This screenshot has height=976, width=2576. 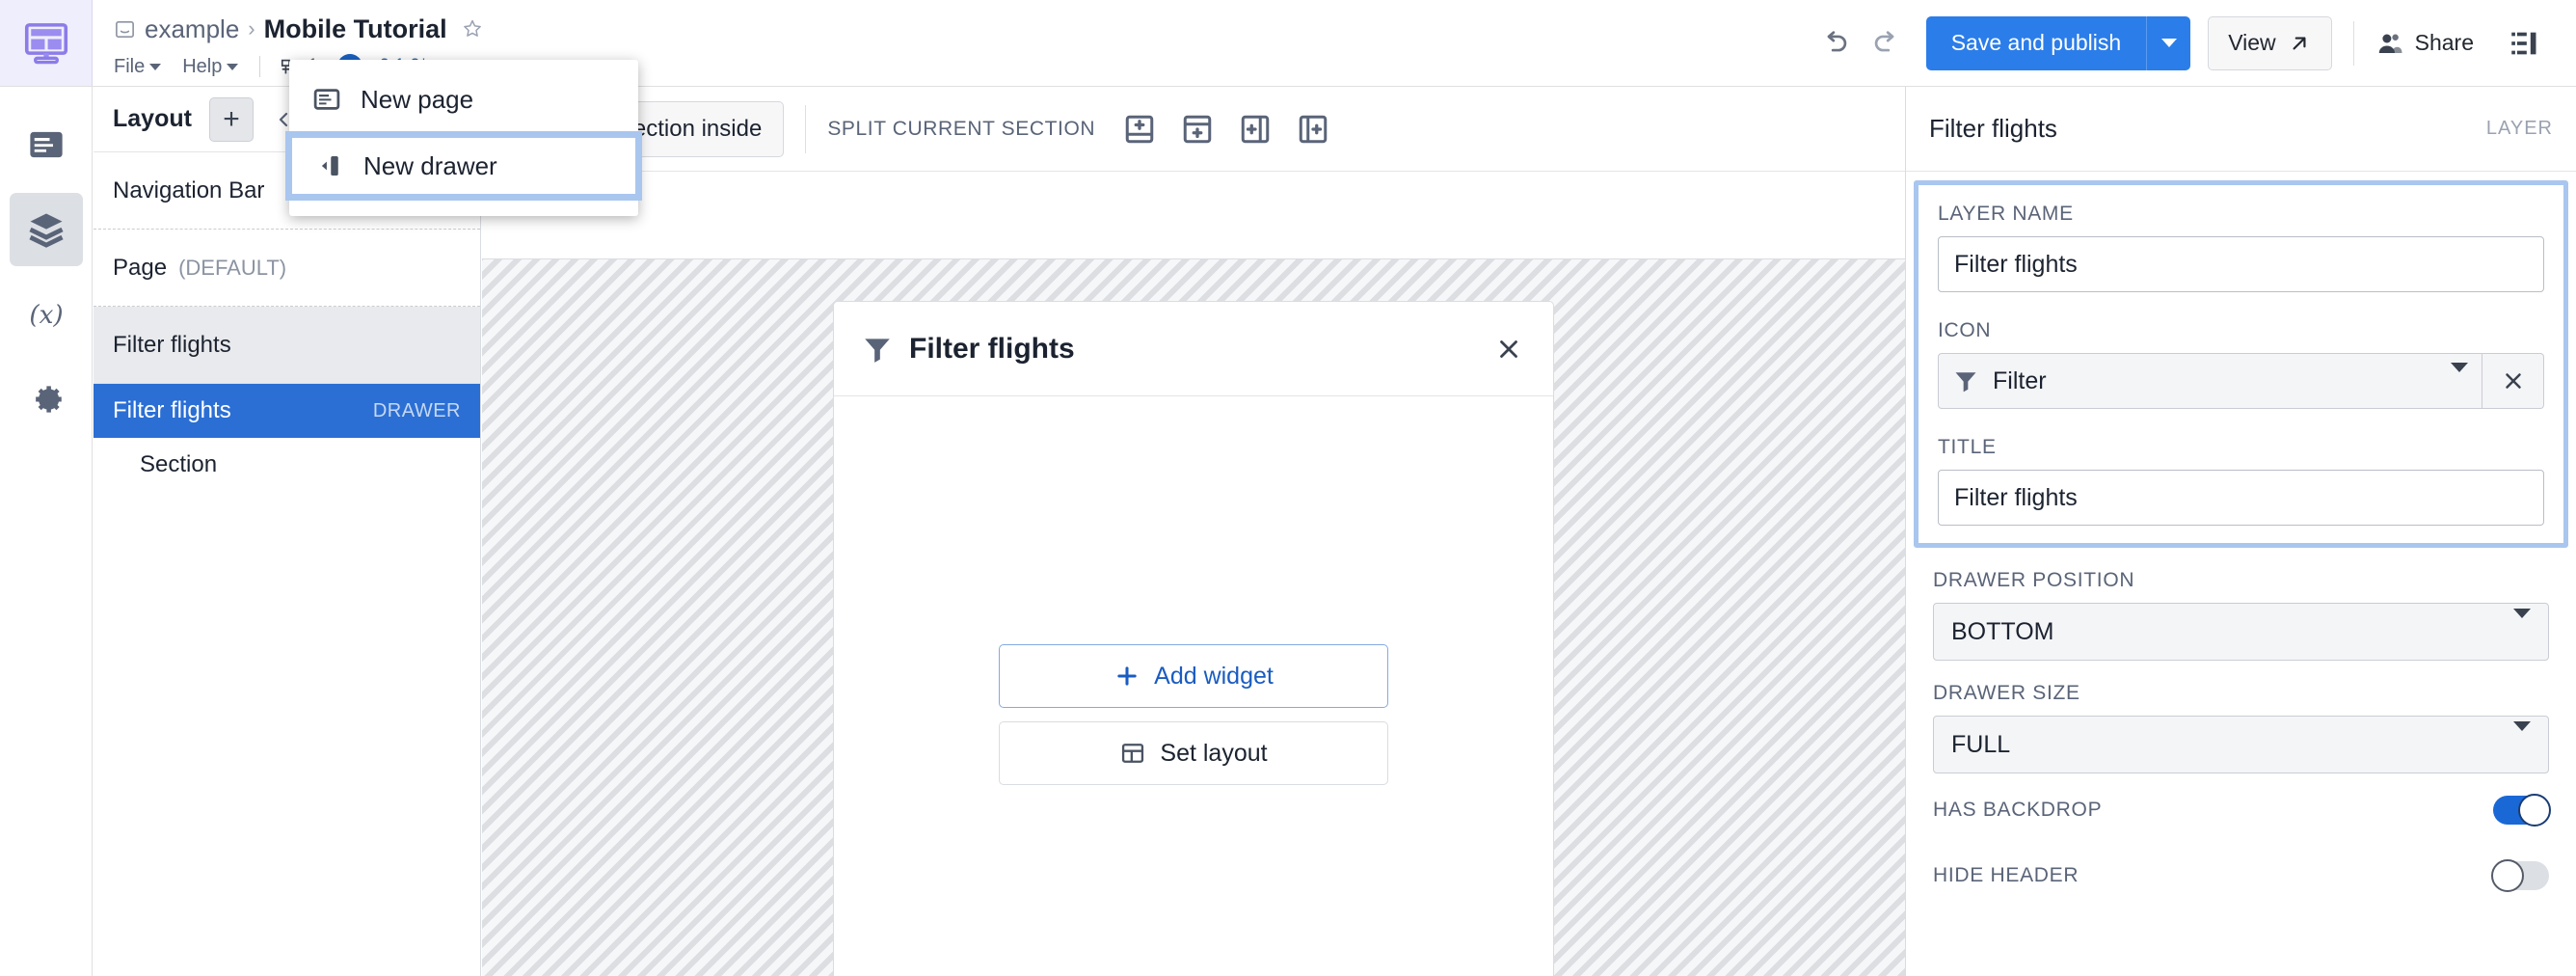 What do you see at coordinates (2241, 129) in the screenshot?
I see `right-panel-header: Filter flights LAYER` at bounding box center [2241, 129].